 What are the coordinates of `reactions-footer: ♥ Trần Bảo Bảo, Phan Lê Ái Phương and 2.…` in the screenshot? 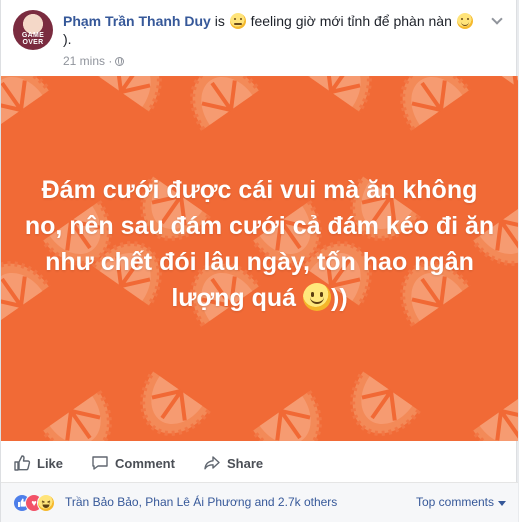 It's located at (259, 502).